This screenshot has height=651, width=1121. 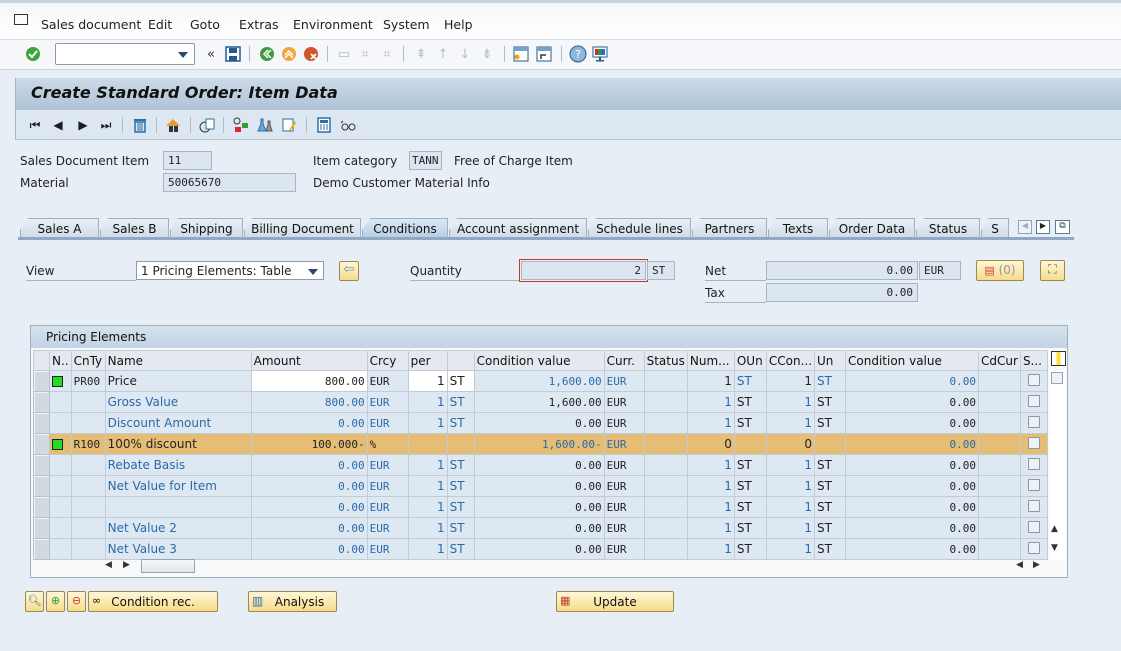 What do you see at coordinates (1000, 270) in the screenshot?
I see `messages-button: ▤ (0)` at bounding box center [1000, 270].